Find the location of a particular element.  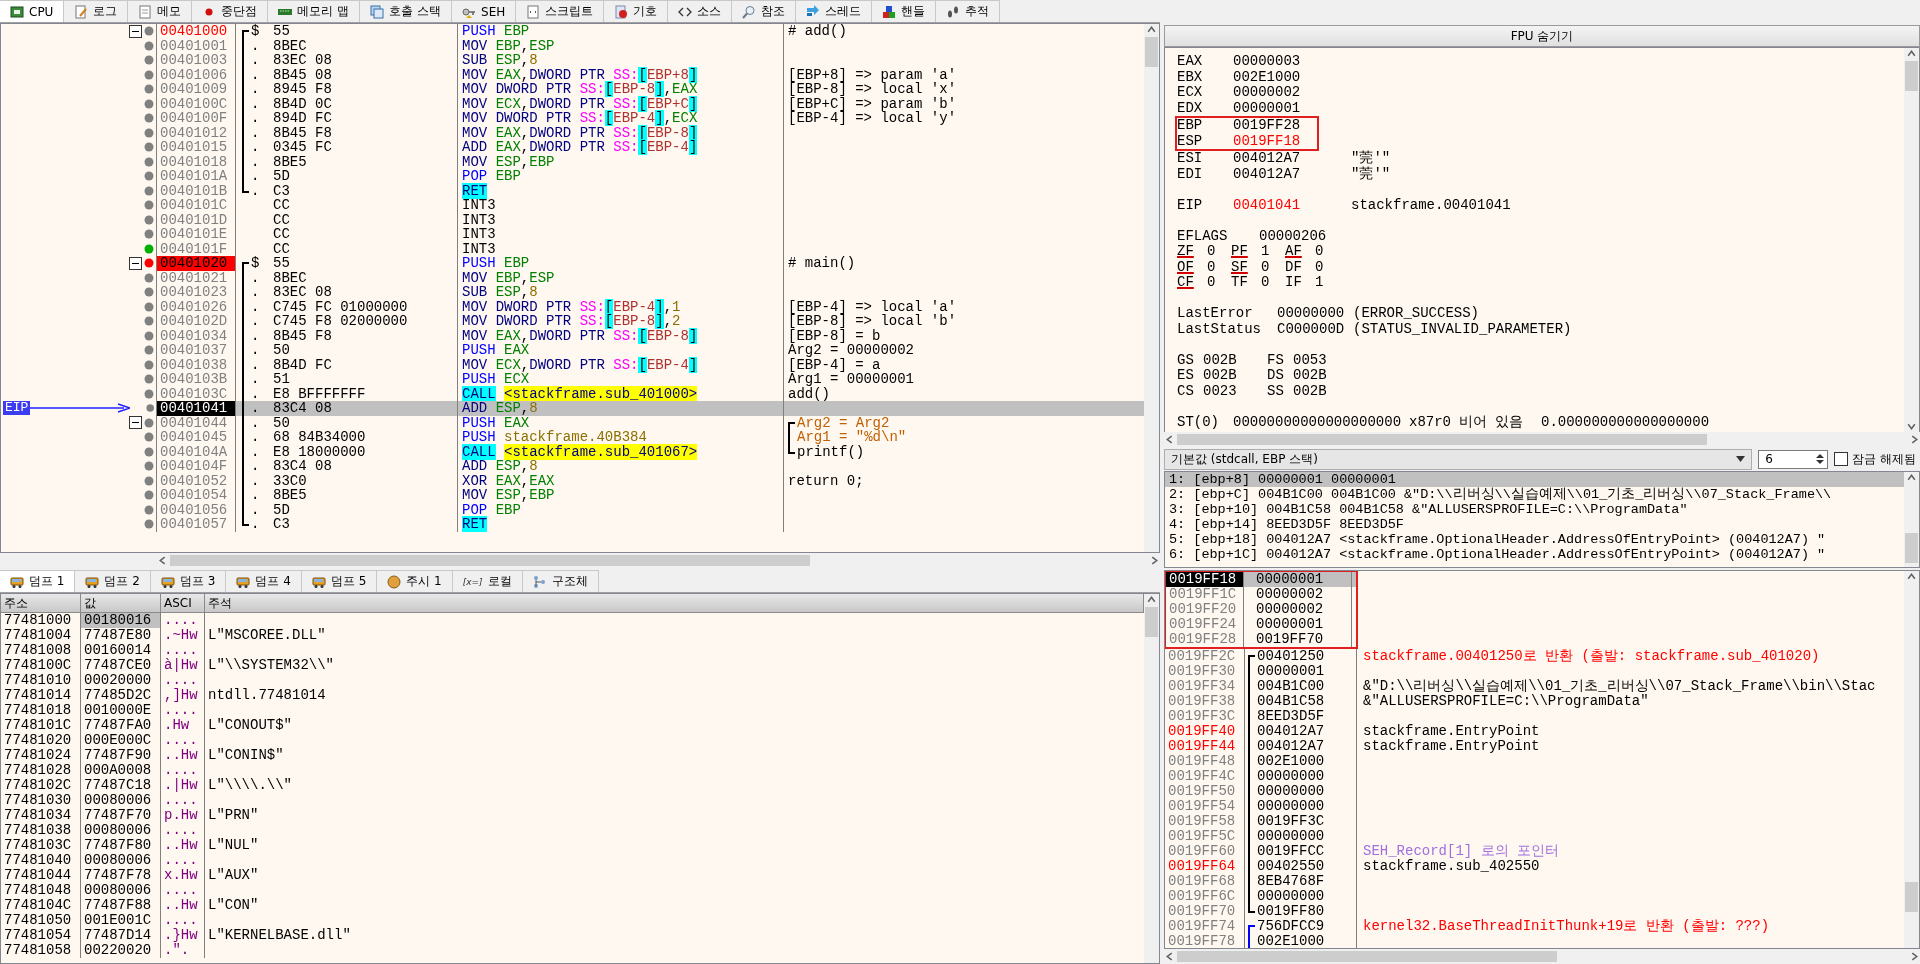

register-value: 00000206 is located at coordinates (1293, 236).